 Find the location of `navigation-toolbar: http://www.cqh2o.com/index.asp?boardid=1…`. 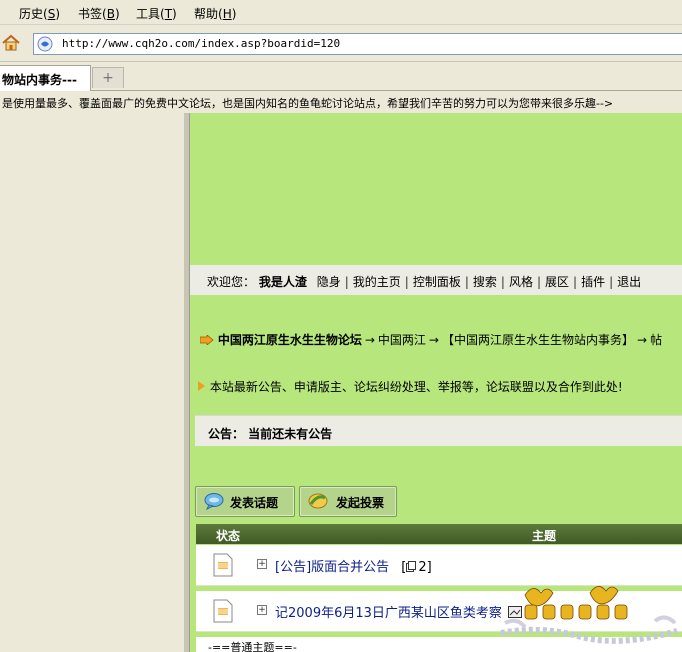

navigation-toolbar: http://www.cqh2o.com/index.asp?boardid=1… is located at coordinates (341, 43).